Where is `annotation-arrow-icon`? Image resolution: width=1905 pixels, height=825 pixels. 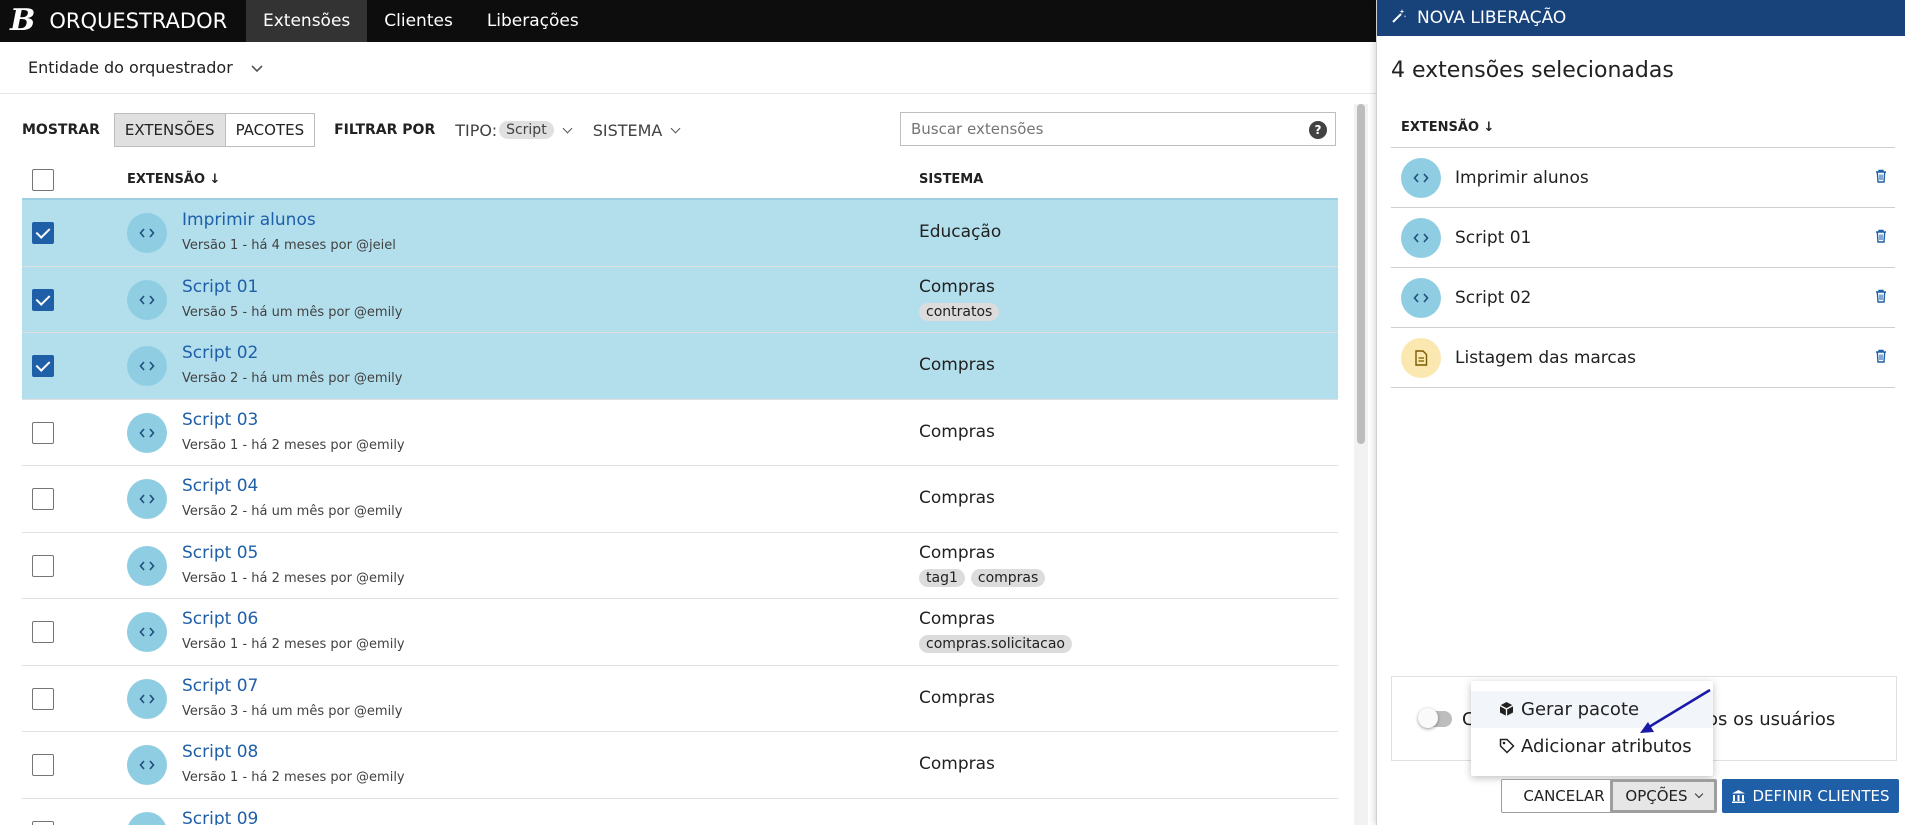
annotation-arrow-icon is located at coordinates (1675, 710).